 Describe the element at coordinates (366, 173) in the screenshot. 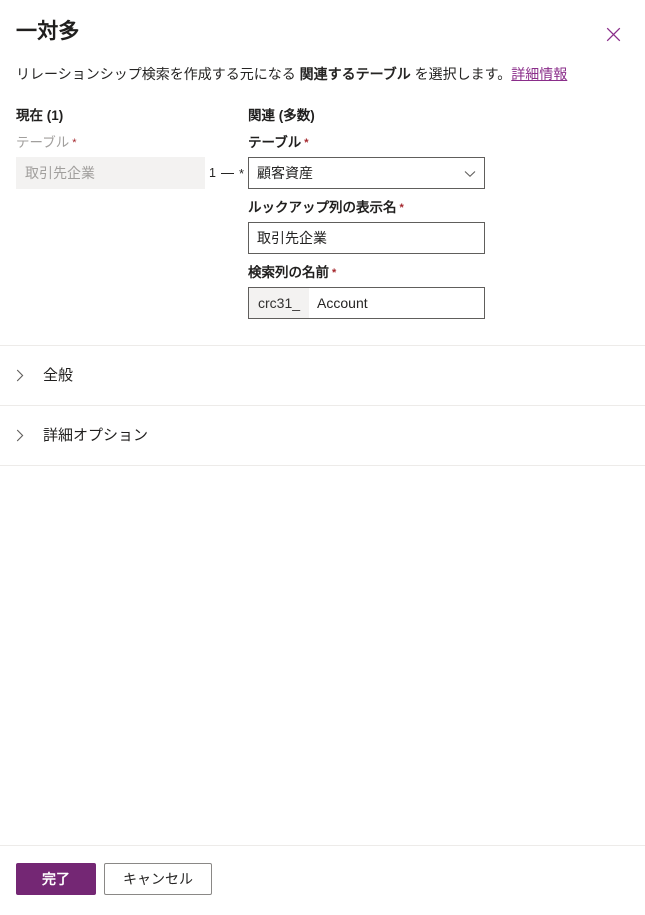

I see `related-table-select: 顧客資産` at that location.